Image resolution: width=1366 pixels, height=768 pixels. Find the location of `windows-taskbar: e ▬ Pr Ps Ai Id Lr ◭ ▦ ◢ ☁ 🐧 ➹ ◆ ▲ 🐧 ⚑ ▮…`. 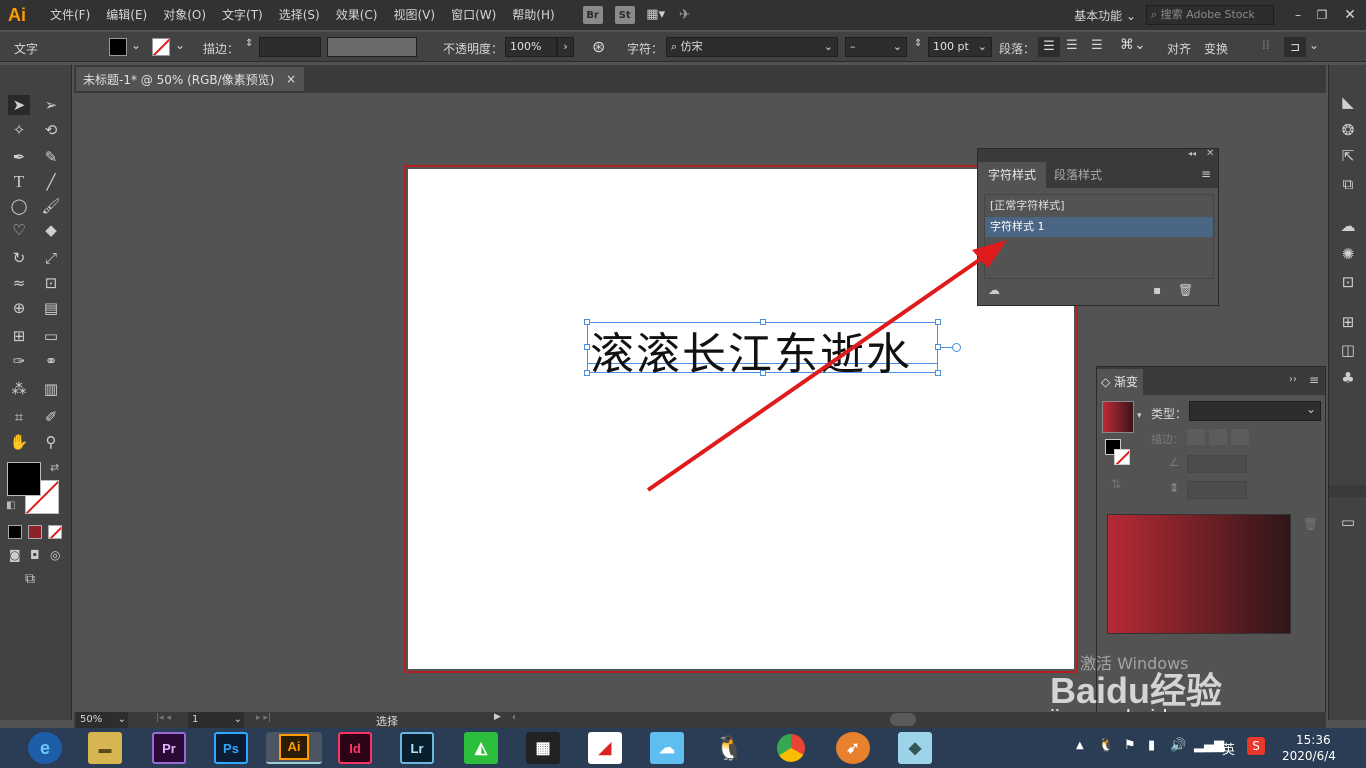

windows-taskbar: e ▬ Pr Ps Ai Id Lr ◭ ▦ ◢ ☁ 🐧 ➹ ◆ ▲ 🐧 ⚑ ▮… is located at coordinates (683, 748).